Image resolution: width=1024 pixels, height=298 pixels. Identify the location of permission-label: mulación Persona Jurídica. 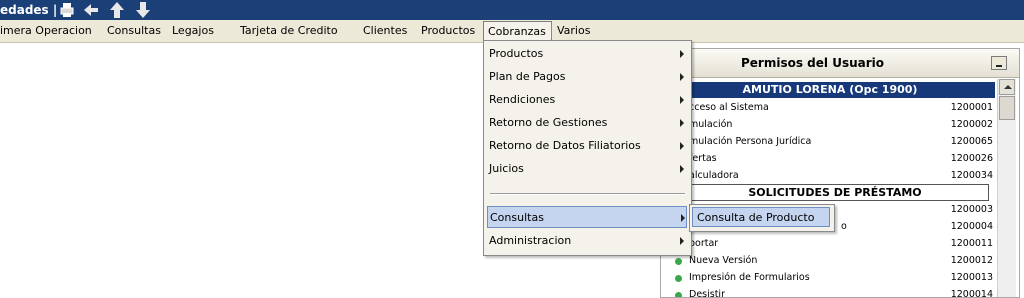
(750, 141).